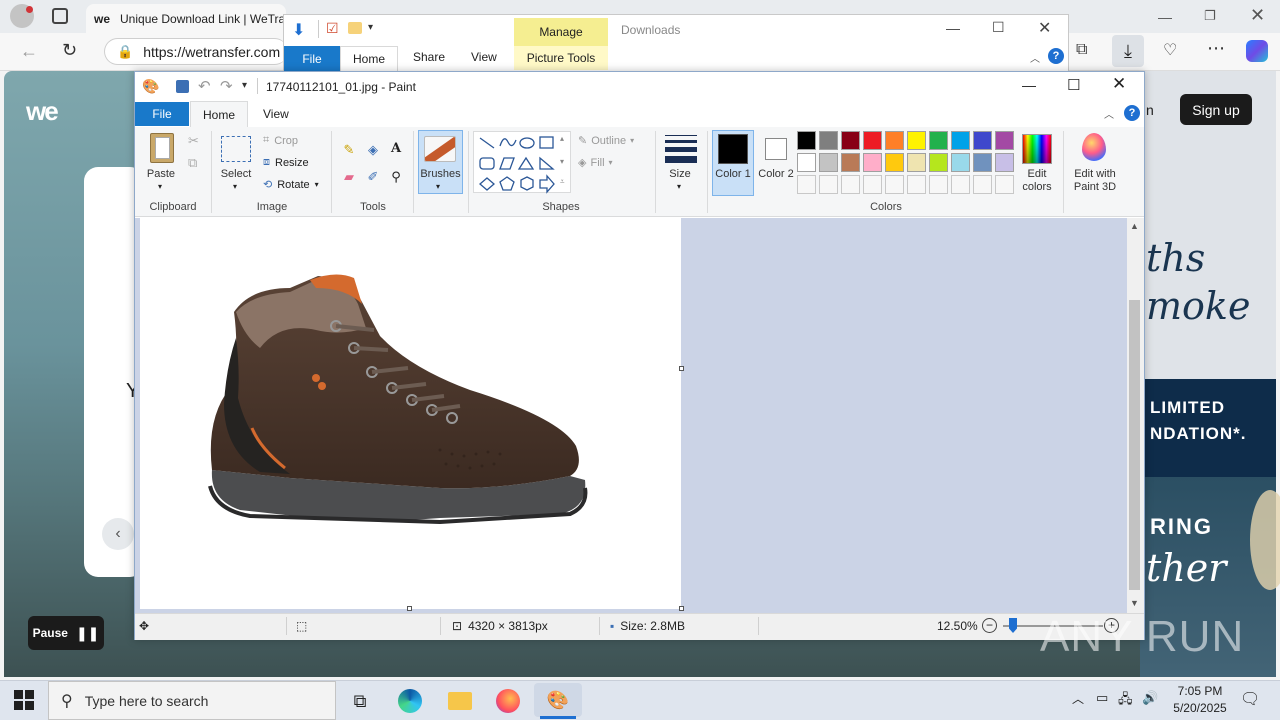 Image resolution: width=1280 pixels, height=720 pixels. What do you see at coordinates (561, 58) in the screenshot?
I see `tab-picture-tools: Picture Tools` at bounding box center [561, 58].